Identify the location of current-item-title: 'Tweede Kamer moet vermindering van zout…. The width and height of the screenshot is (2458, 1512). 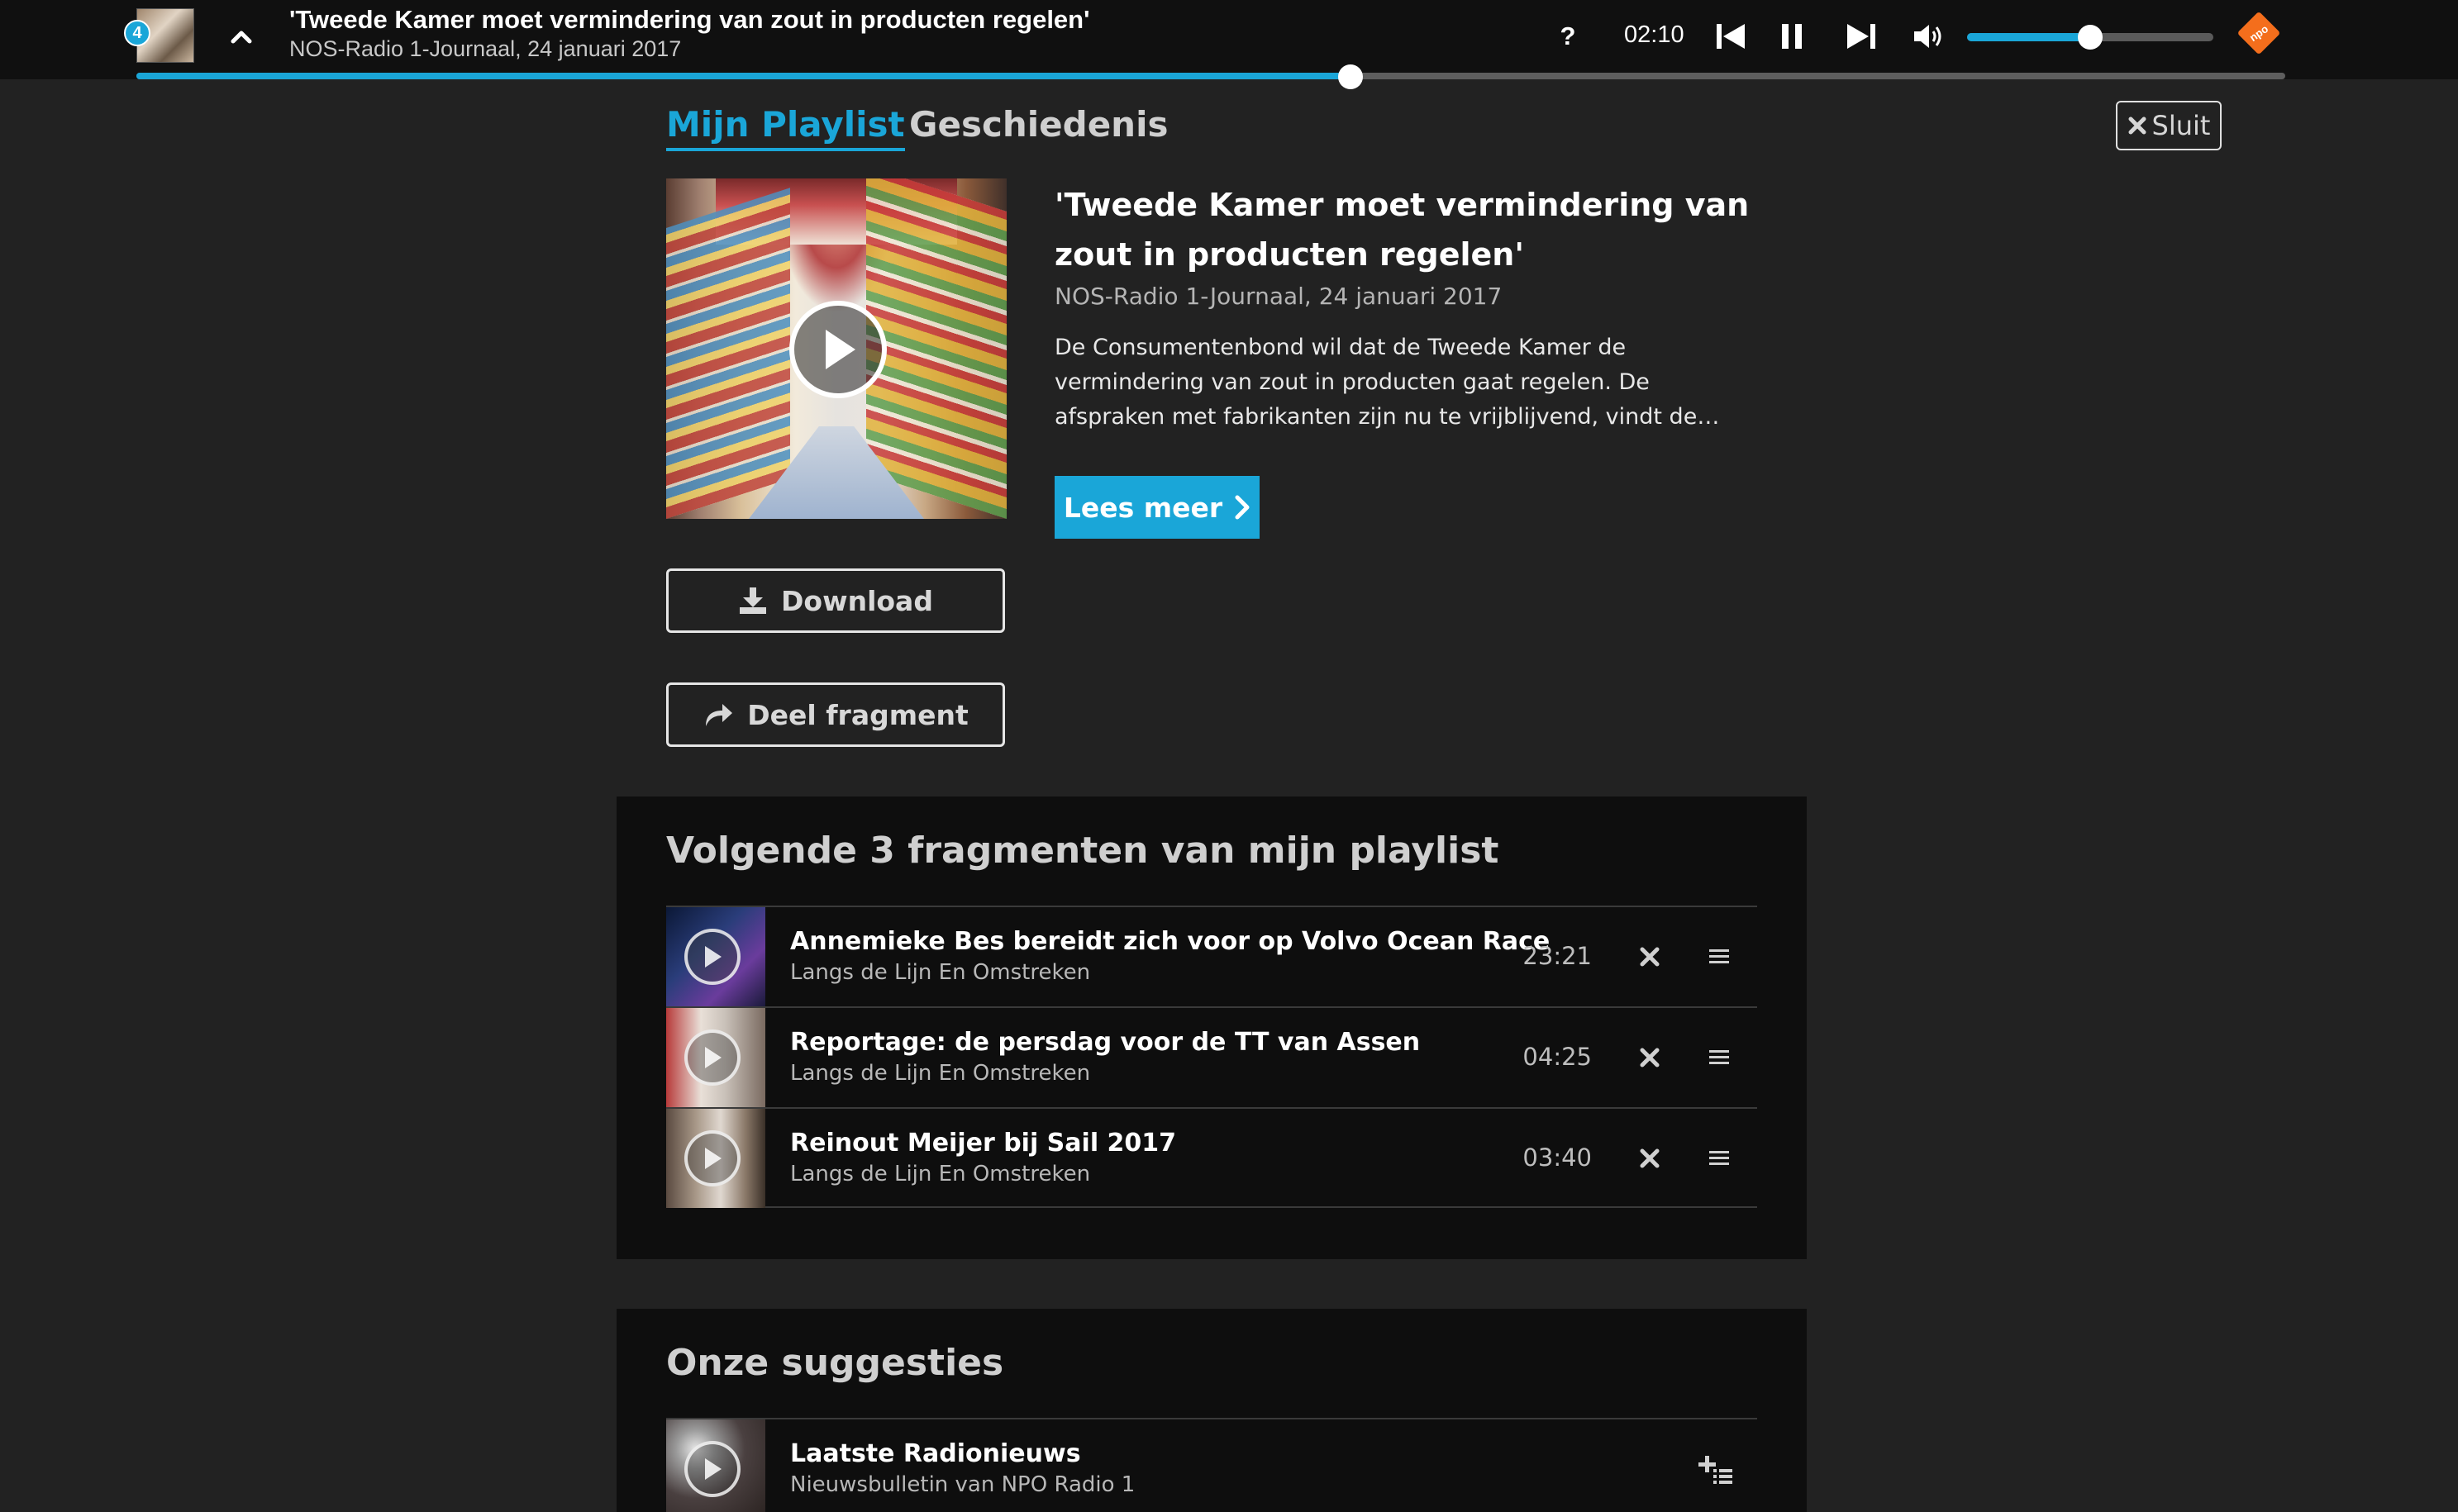
(1402, 230).